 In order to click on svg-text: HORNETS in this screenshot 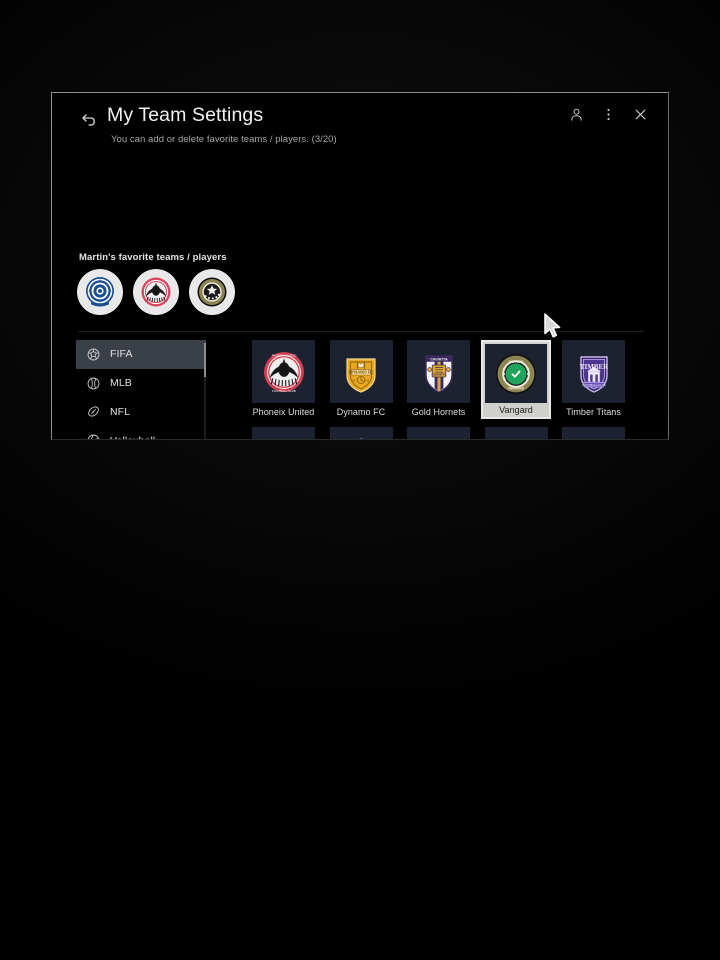, I will do `click(438, 374)`.